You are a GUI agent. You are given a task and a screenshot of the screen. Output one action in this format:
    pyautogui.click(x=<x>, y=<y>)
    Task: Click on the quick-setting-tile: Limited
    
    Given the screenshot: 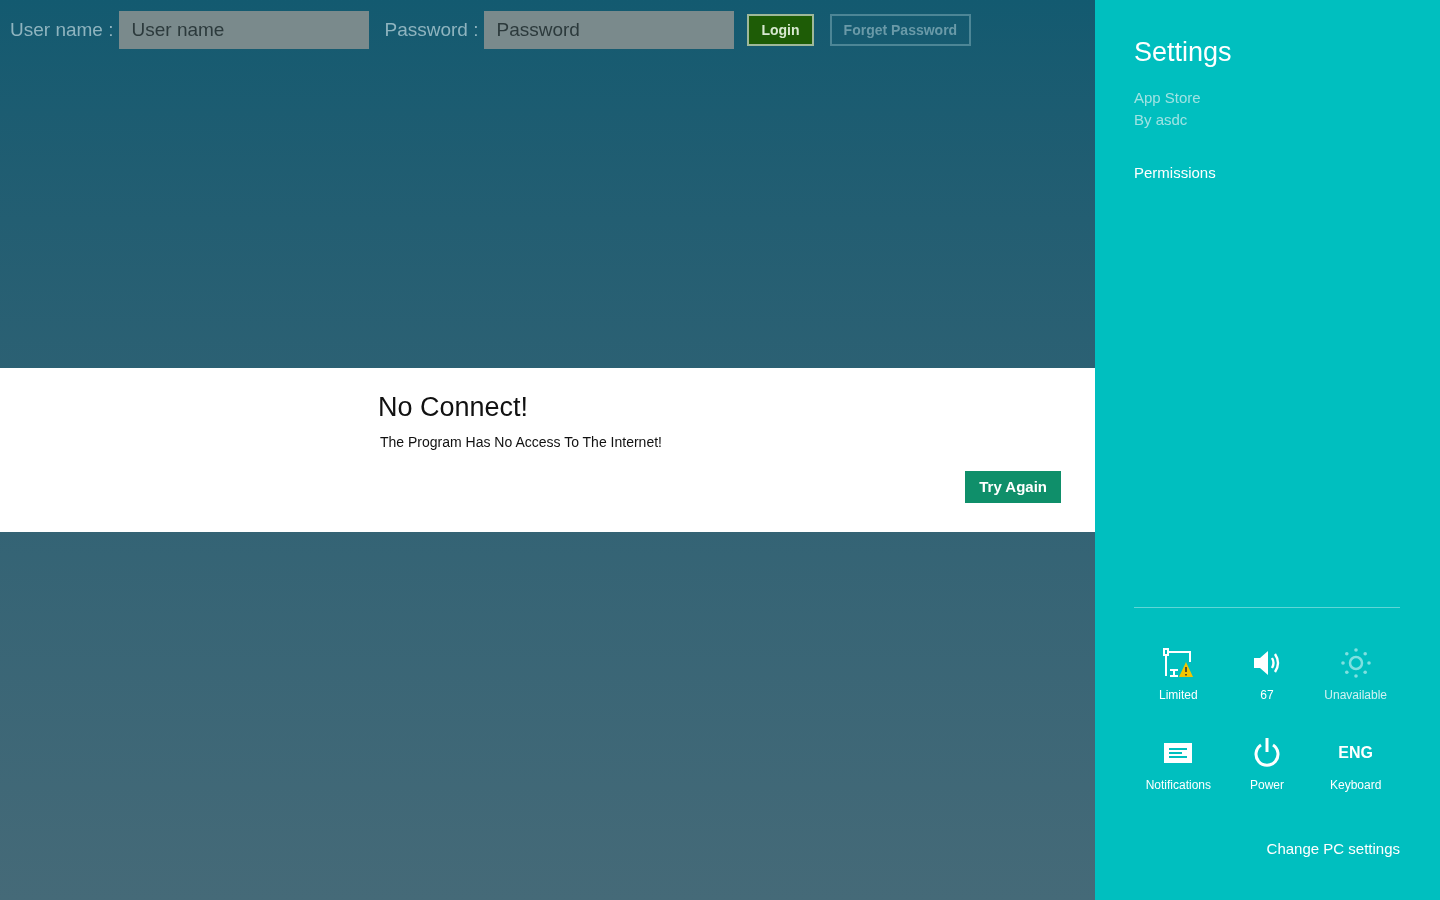 What is the action you would take?
    pyautogui.click(x=1178, y=669)
    